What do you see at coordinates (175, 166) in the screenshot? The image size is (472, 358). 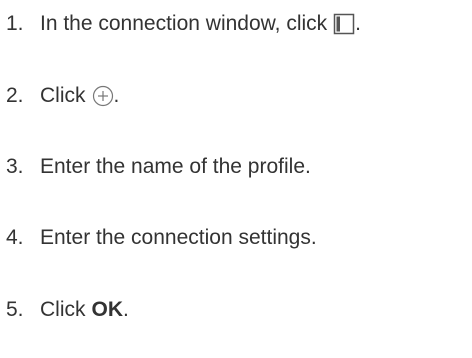 I see `step-text: Enter the name of the profile.` at bounding box center [175, 166].